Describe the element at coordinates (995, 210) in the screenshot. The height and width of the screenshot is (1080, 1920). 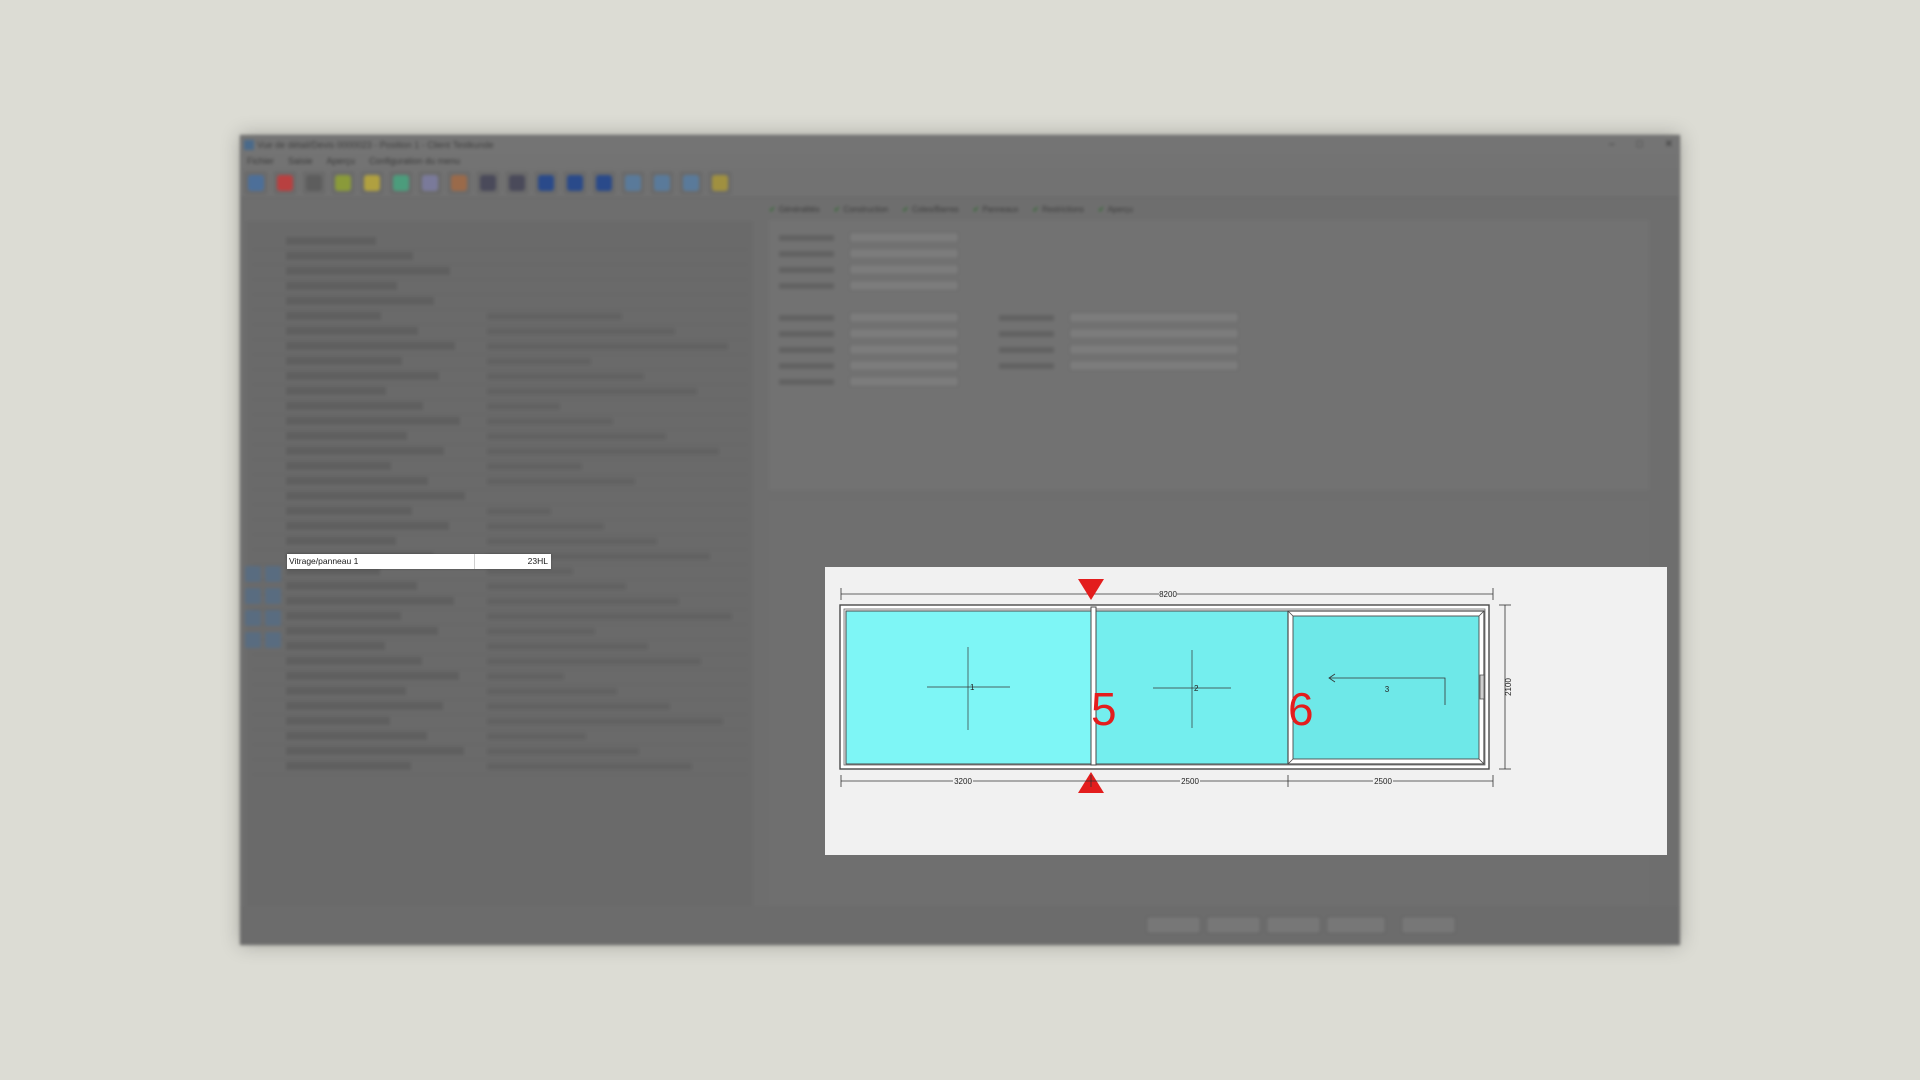
I see `tab-panneaux: Panneaux` at that location.